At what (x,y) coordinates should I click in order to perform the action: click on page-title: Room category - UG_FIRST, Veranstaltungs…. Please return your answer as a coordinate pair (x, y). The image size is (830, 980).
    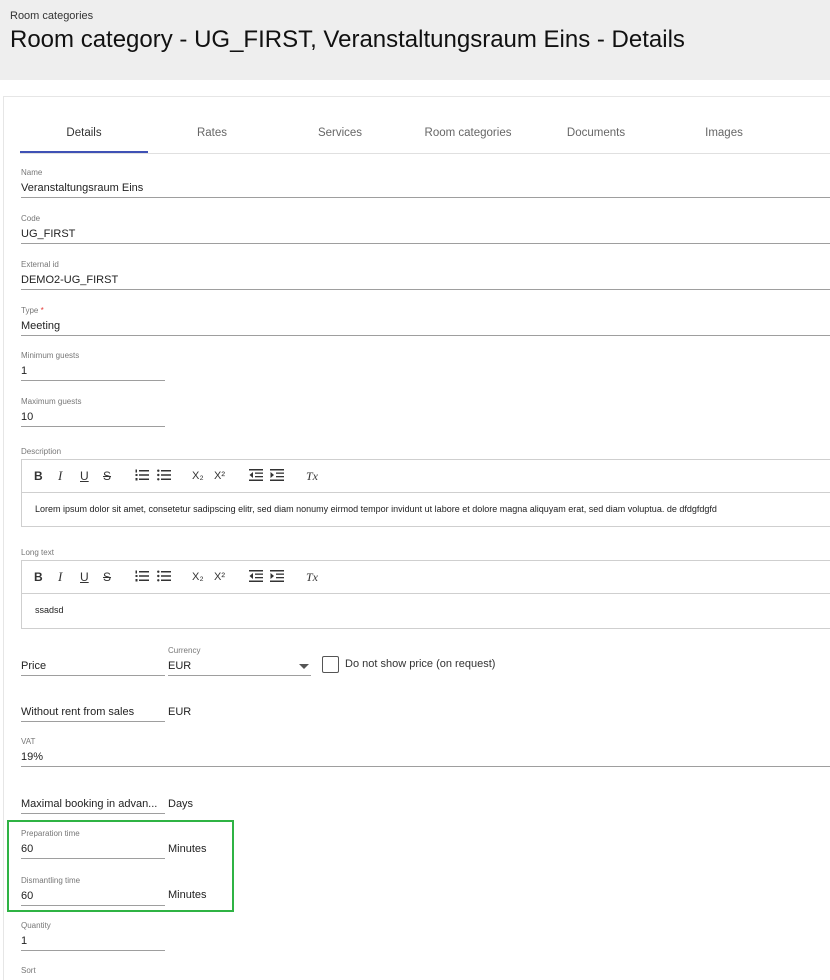
    Looking at the image, I should click on (347, 39).